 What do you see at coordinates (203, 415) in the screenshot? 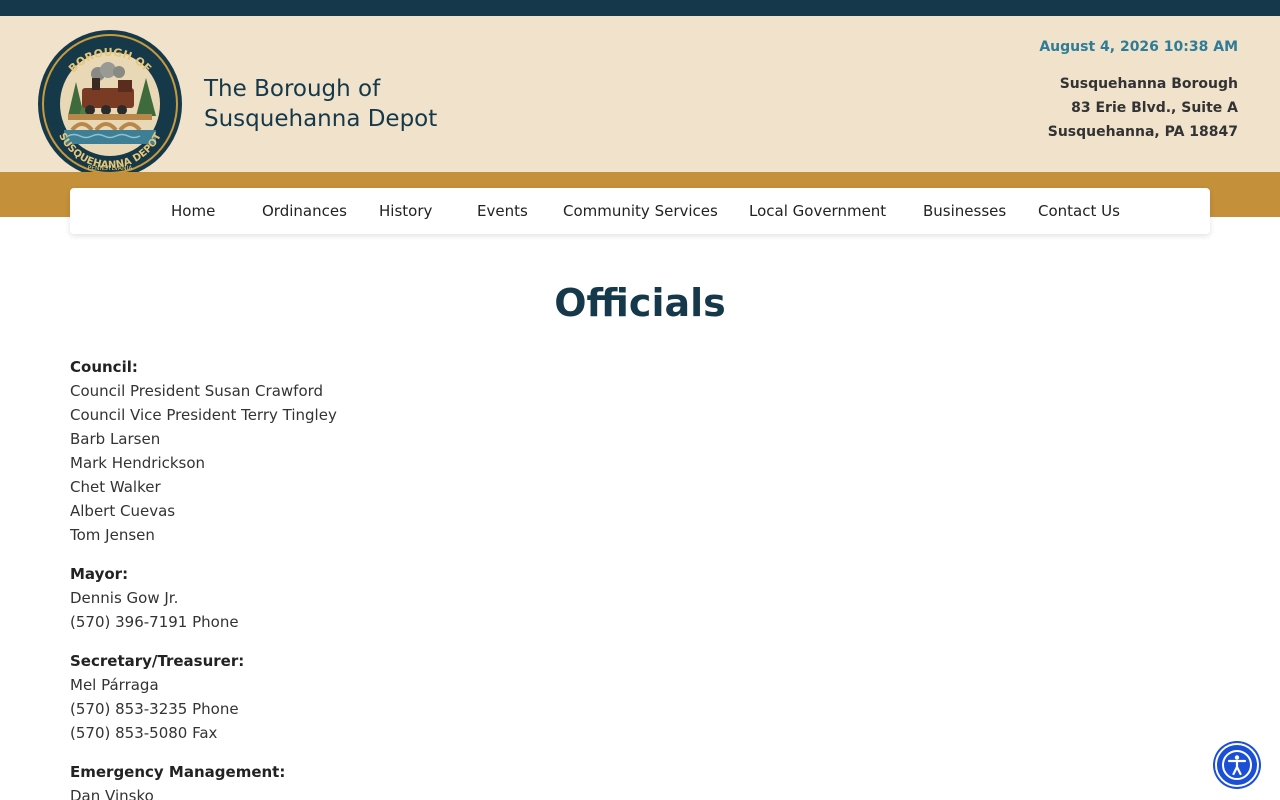
I see `list-item: Council Vice President Terry Tingley` at bounding box center [203, 415].